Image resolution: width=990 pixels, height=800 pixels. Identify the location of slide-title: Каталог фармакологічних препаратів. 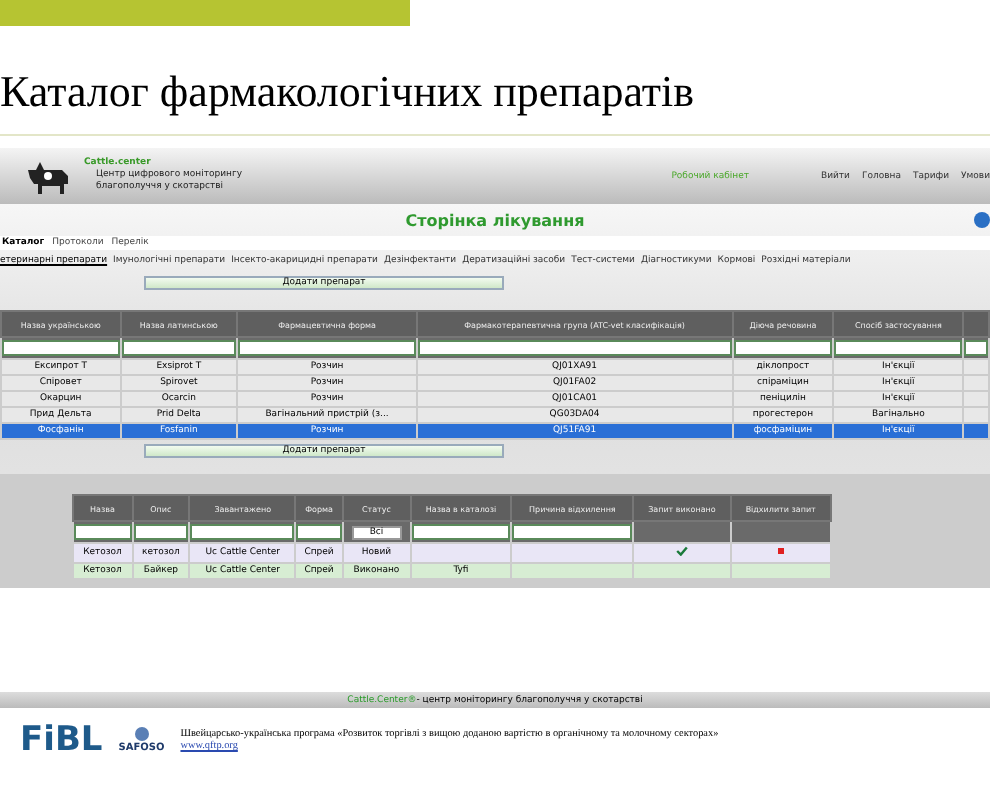
(348, 92).